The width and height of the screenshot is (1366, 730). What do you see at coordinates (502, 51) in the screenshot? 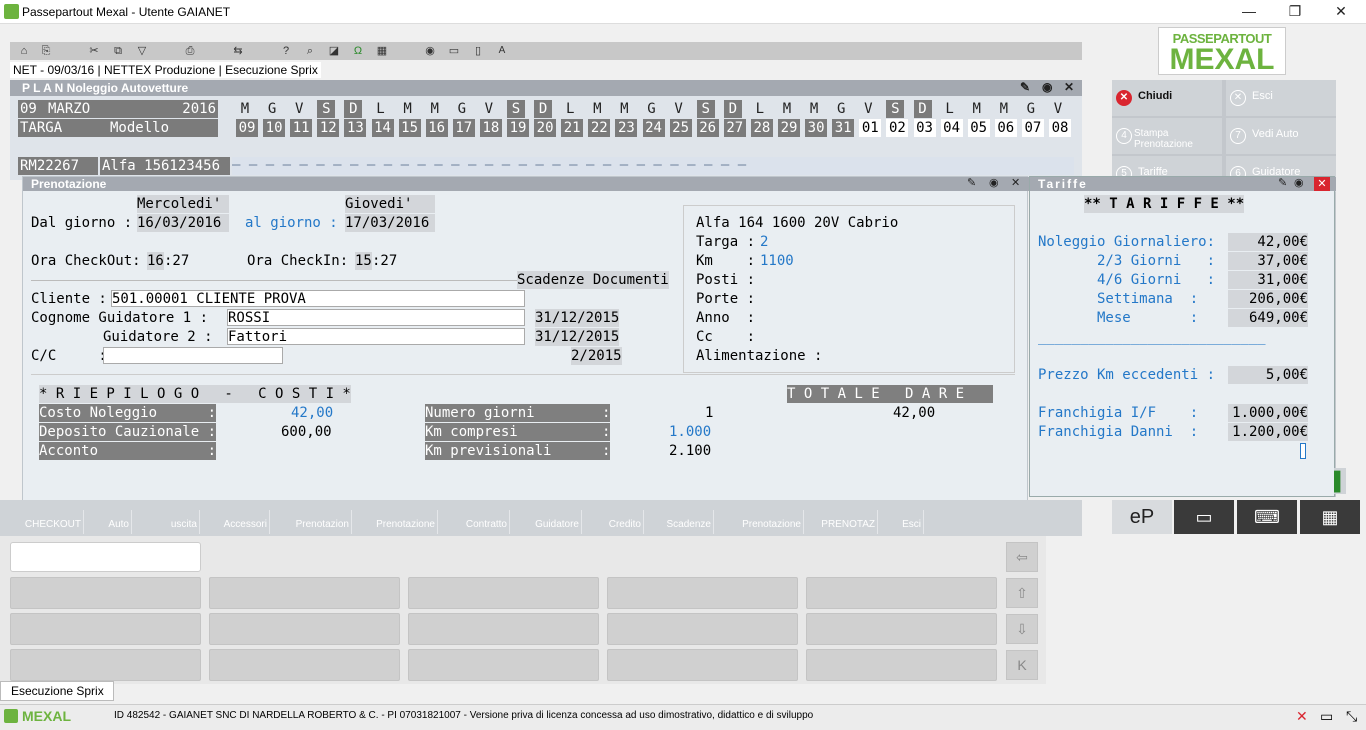
I see `font-icon: A` at bounding box center [502, 51].